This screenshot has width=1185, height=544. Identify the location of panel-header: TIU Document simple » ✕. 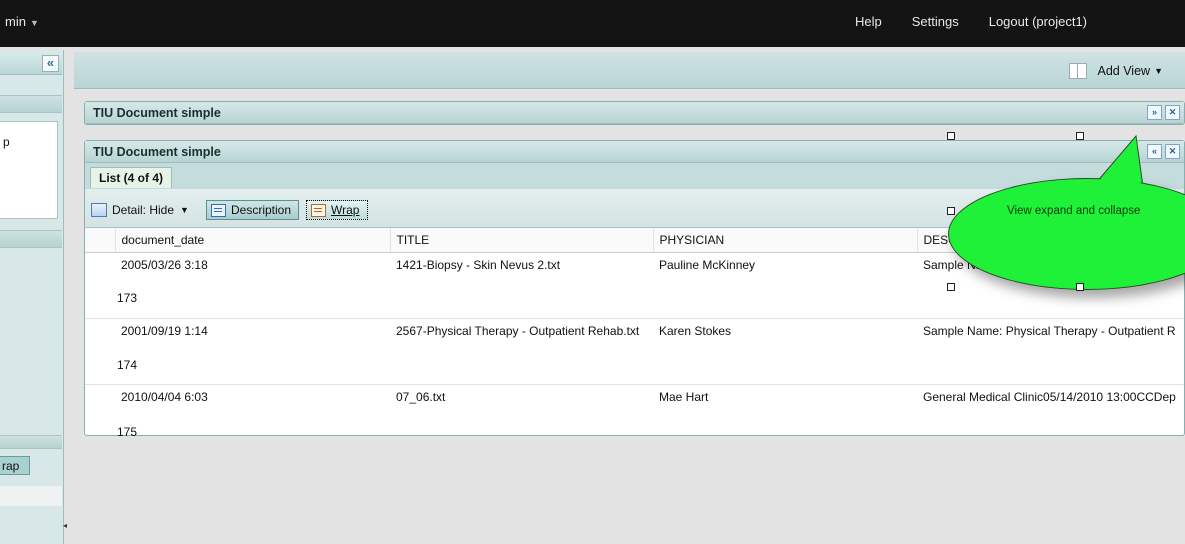
(634, 113).